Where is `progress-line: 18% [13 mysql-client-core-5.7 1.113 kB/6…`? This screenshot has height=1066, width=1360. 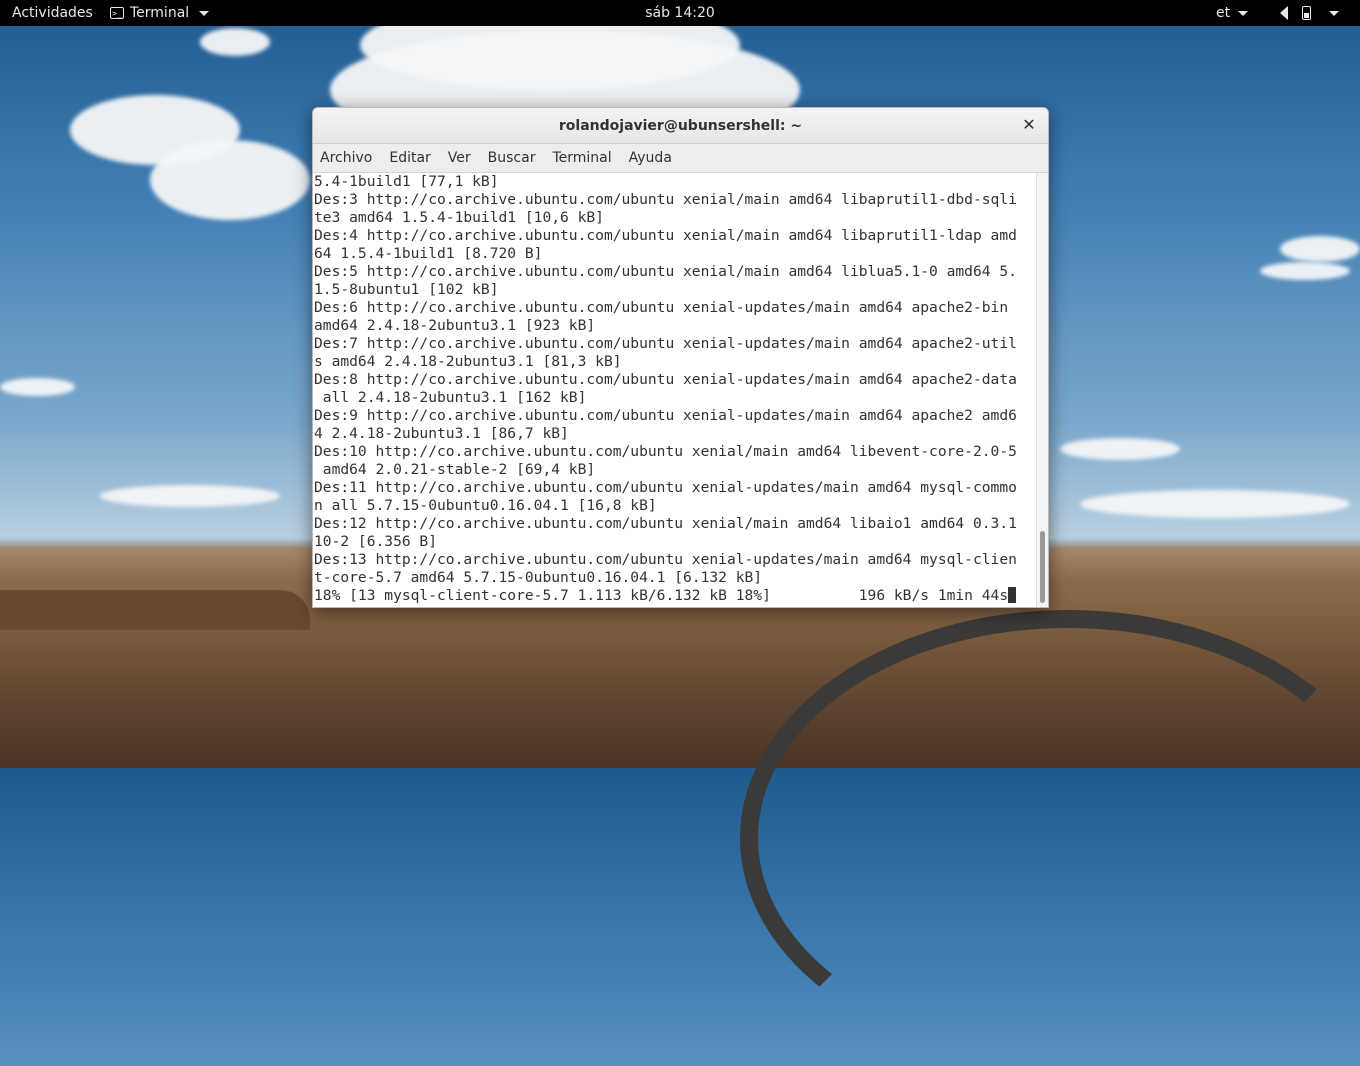
progress-line: 18% [13 mysql-client-core-5.7 1.113 kB/6… is located at coordinates (675, 596).